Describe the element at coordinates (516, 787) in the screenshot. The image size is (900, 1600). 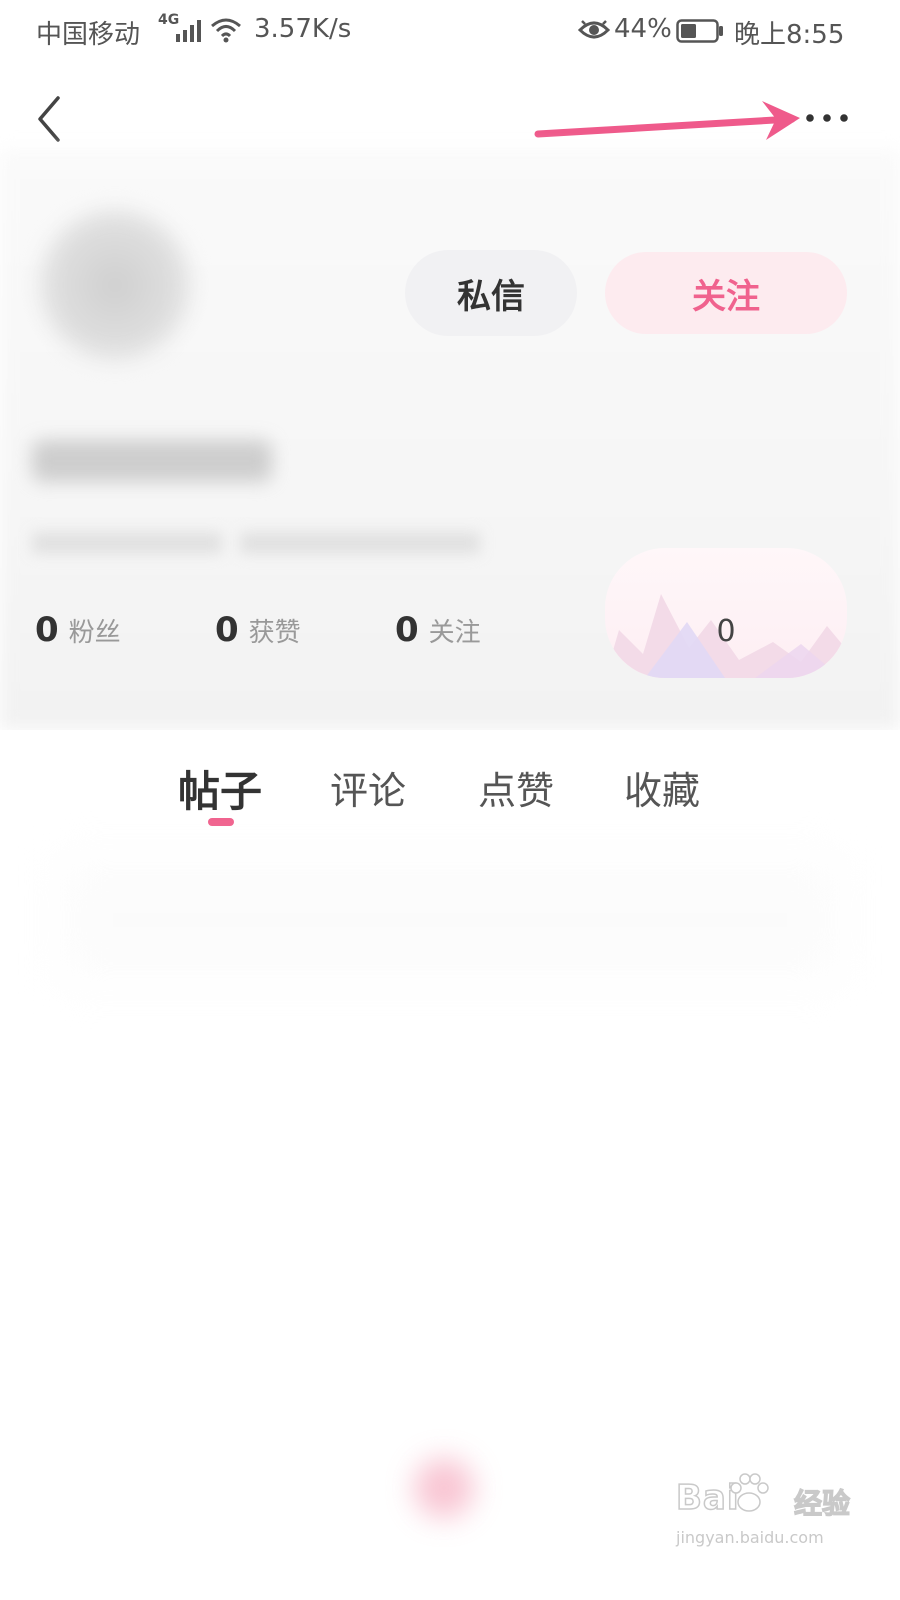
I see `tab-likes: 点赞` at that location.